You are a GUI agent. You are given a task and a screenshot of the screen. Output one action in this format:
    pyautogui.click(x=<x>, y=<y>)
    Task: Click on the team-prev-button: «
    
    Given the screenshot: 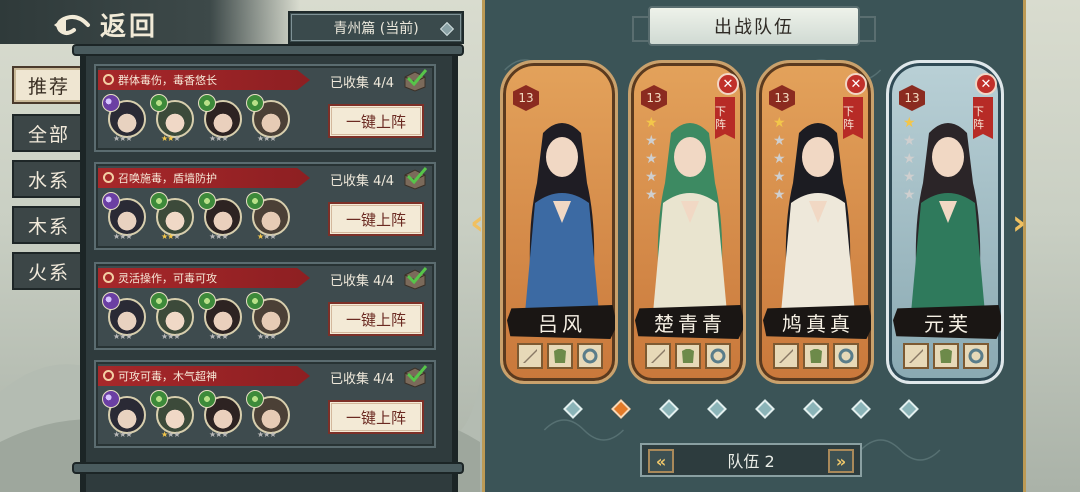 What is the action you would take?
    pyautogui.click(x=661, y=461)
    